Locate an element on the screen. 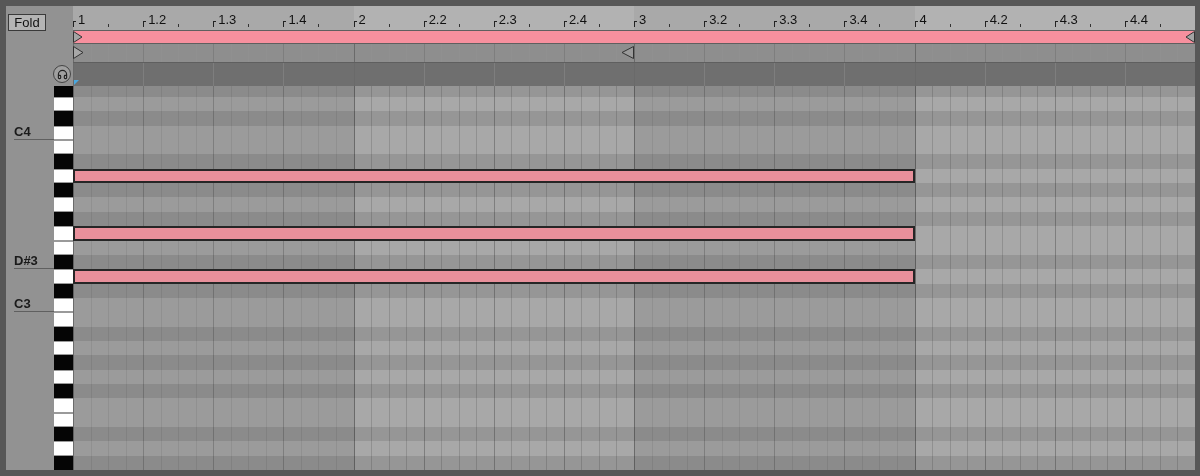  headphones-icon is located at coordinates (62, 74).